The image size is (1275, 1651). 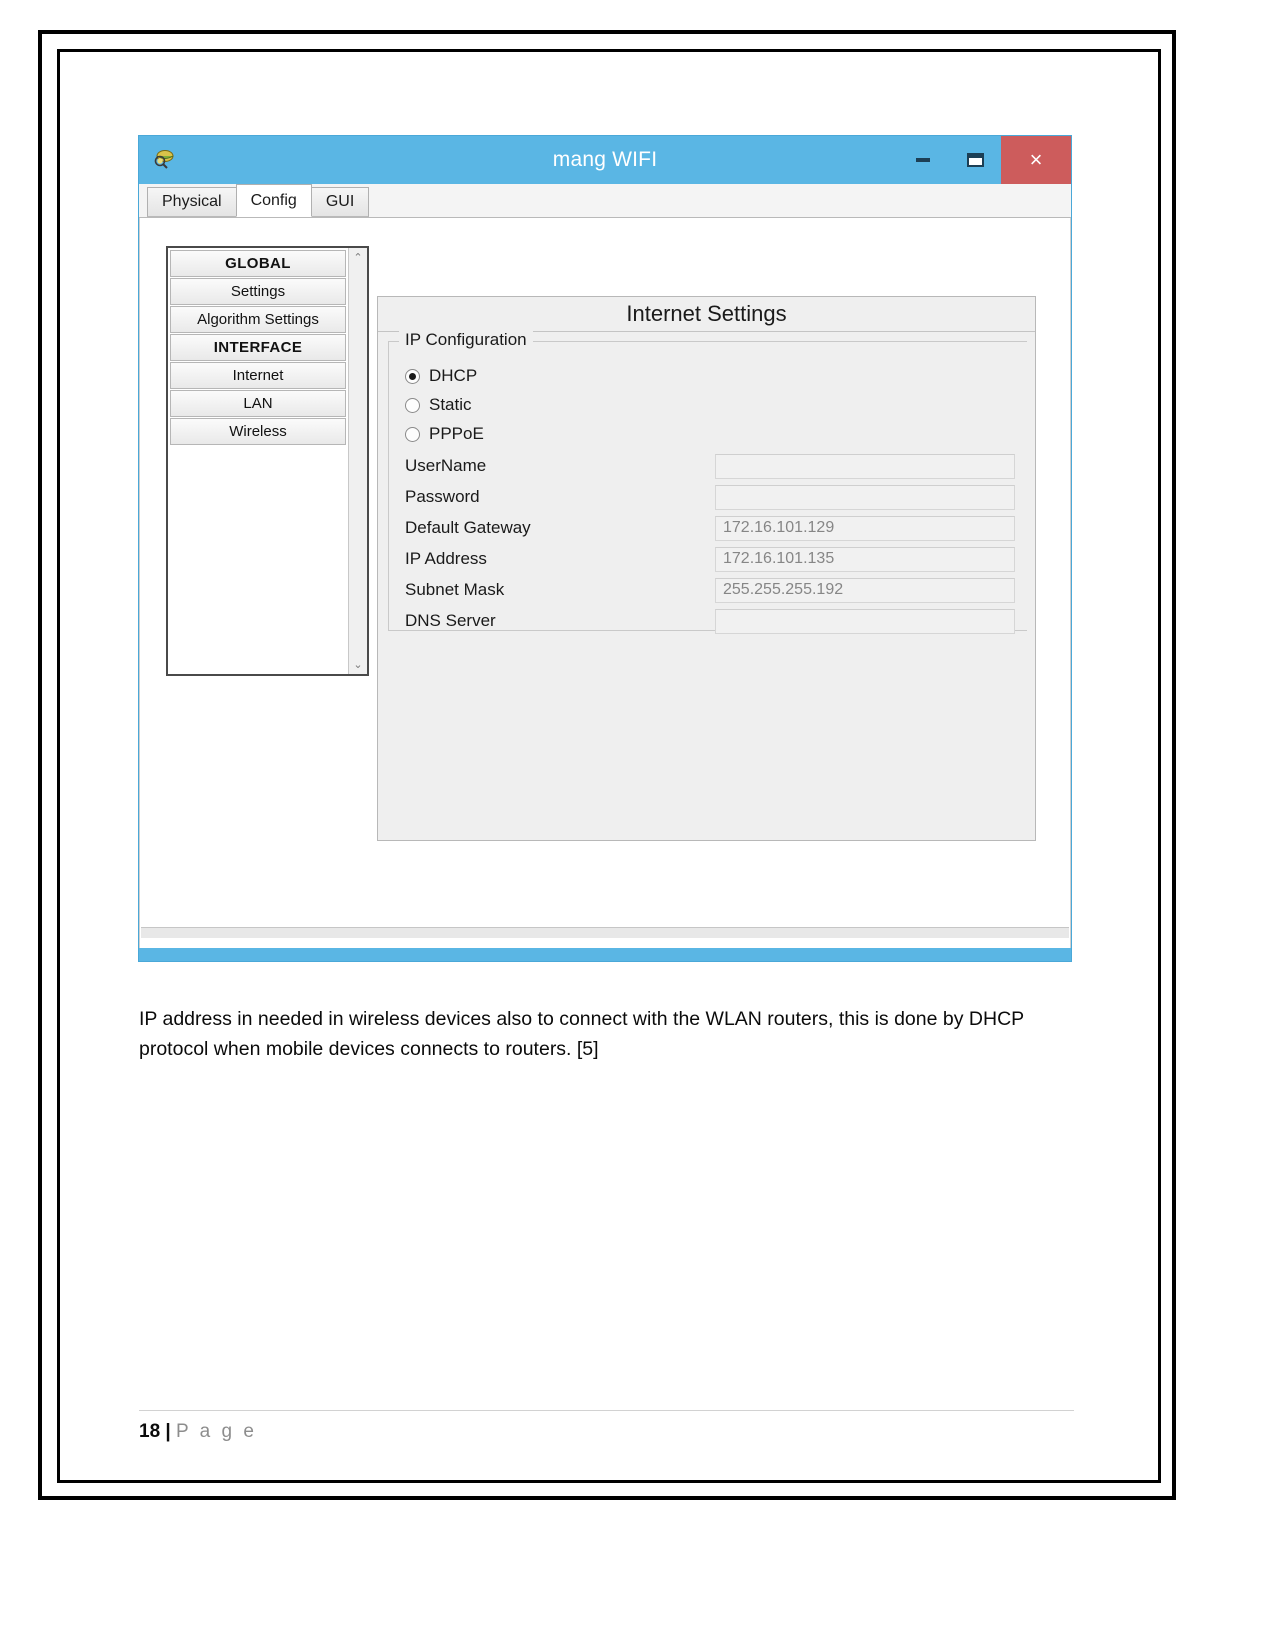 I want to click on scroll-down-icon: ⌄, so click(x=358, y=664).